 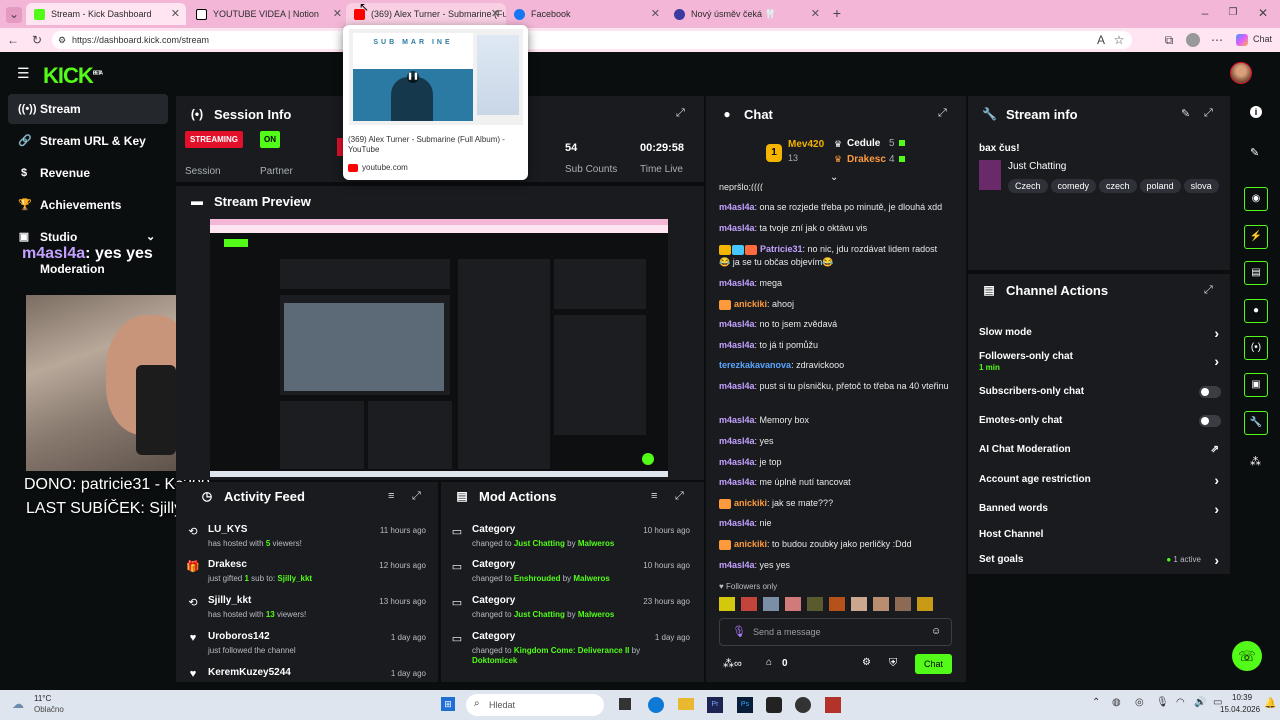 What do you see at coordinates (936, 631) in the screenshot?
I see `emoji-icon: ☺` at bounding box center [936, 631].